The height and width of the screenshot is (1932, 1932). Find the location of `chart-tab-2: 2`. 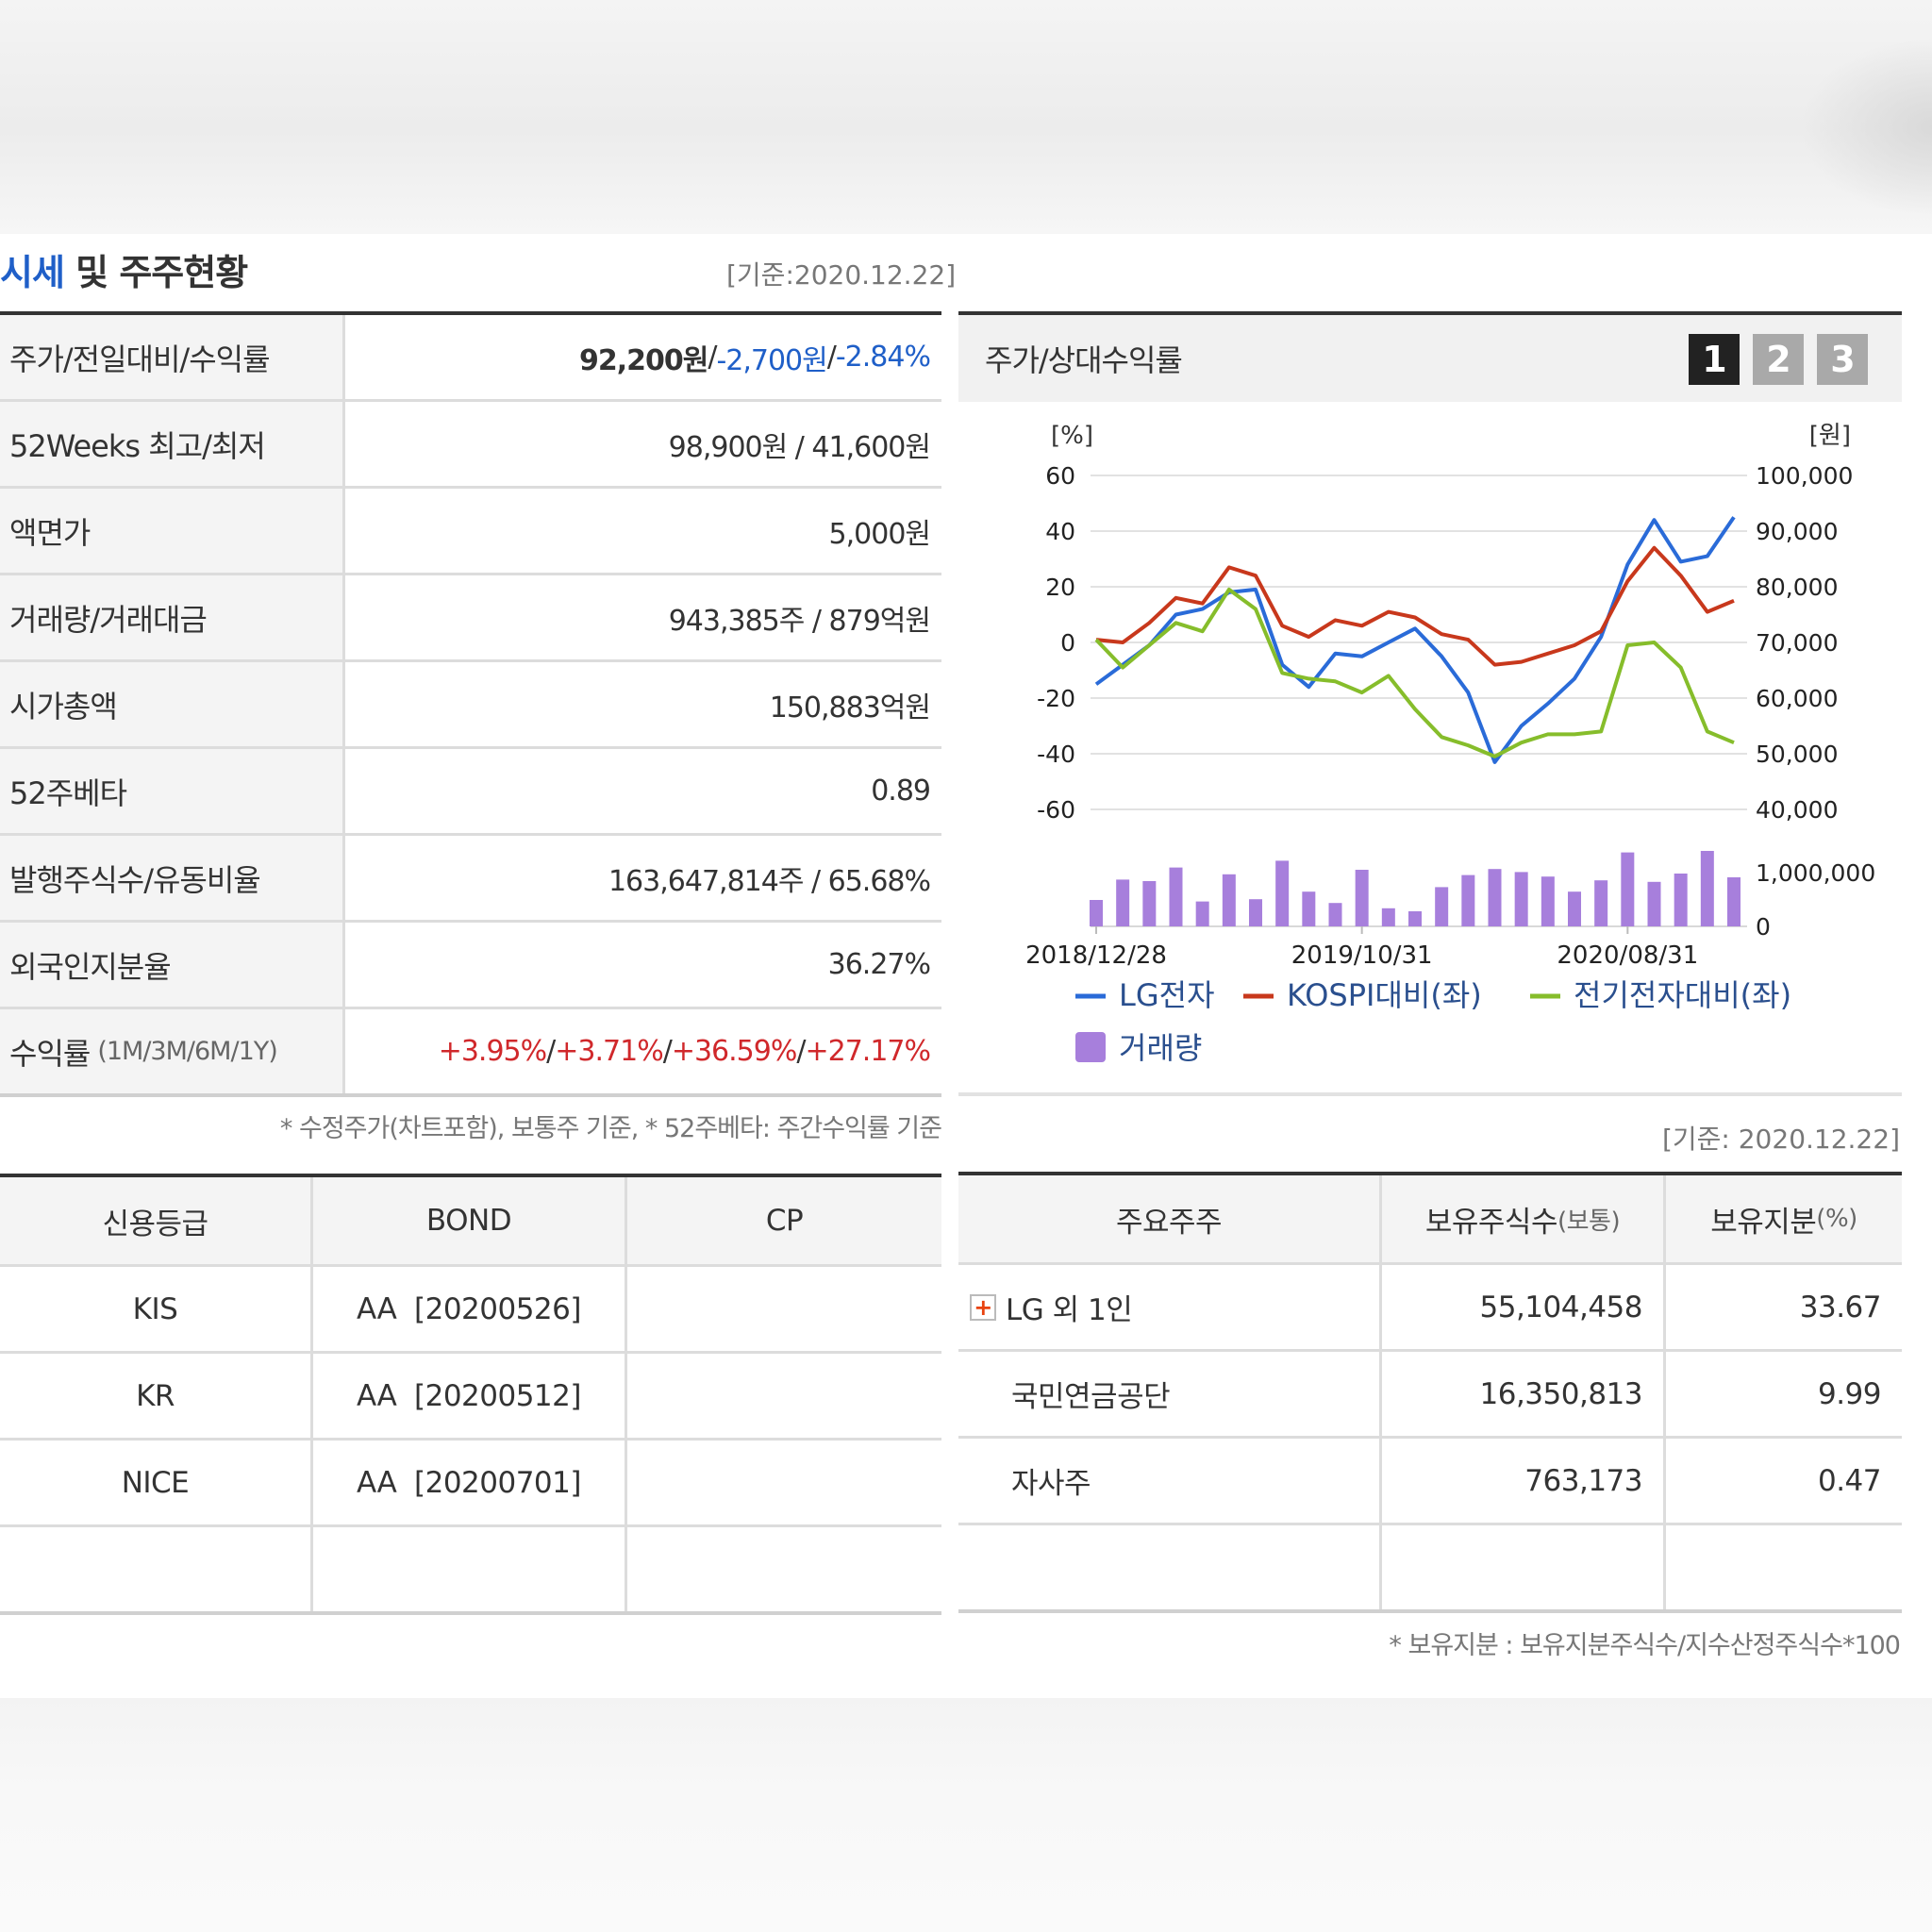

chart-tab-2: 2 is located at coordinates (1778, 359).